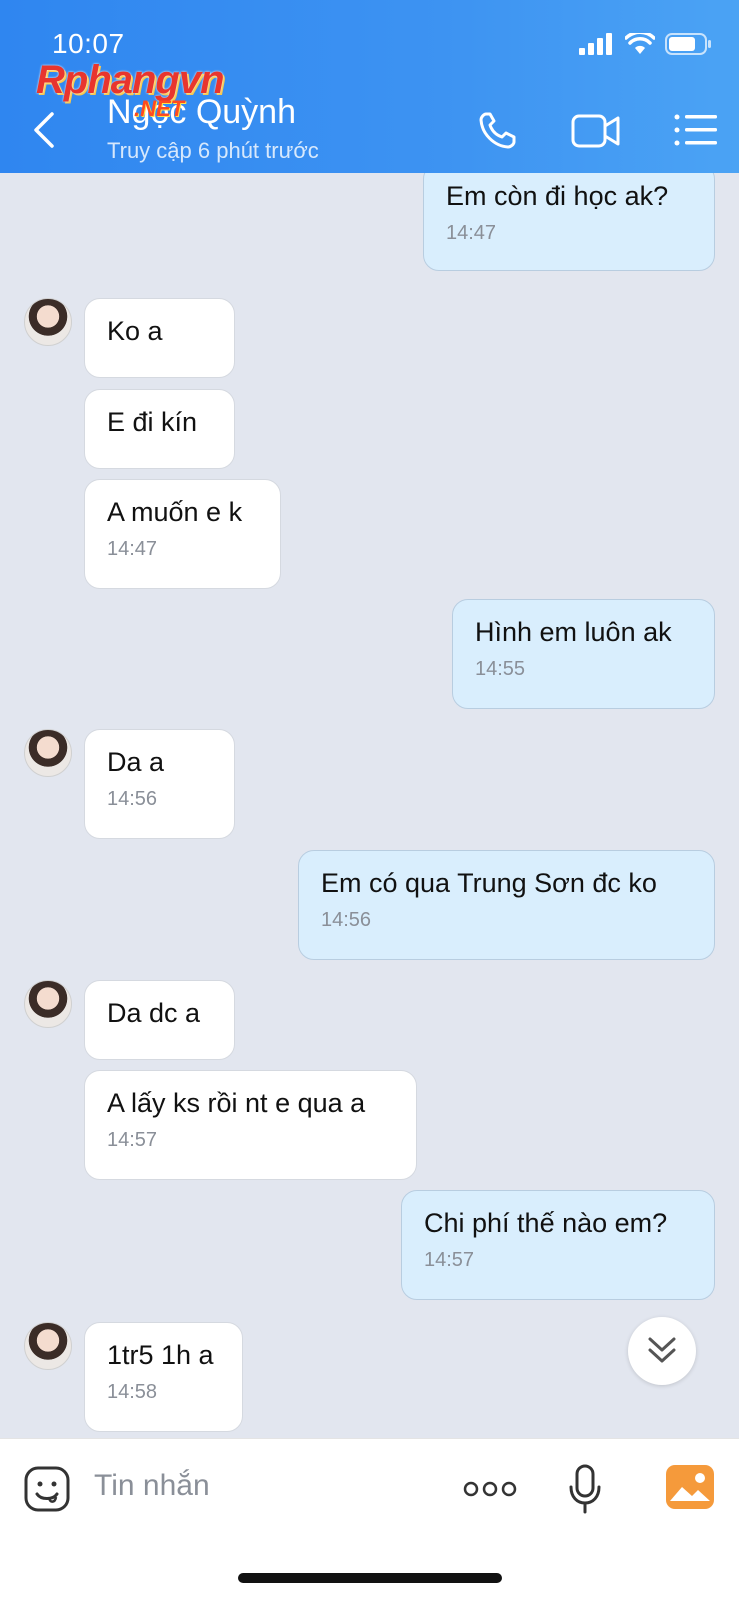  What do you see at coordinates (696, 130) in the screenshot?
I see `menu-list-icon` at bounding box center [696, 130].